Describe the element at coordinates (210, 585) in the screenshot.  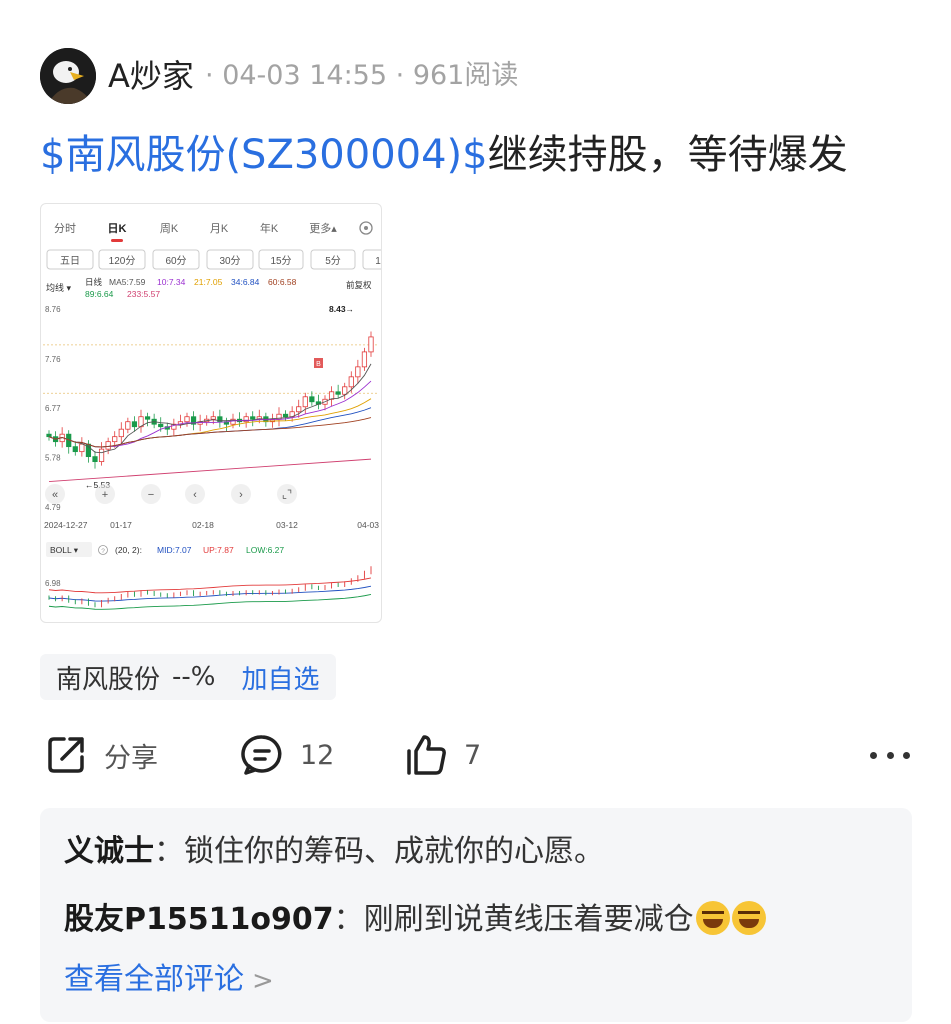
I see `boll-up-line` at that location.